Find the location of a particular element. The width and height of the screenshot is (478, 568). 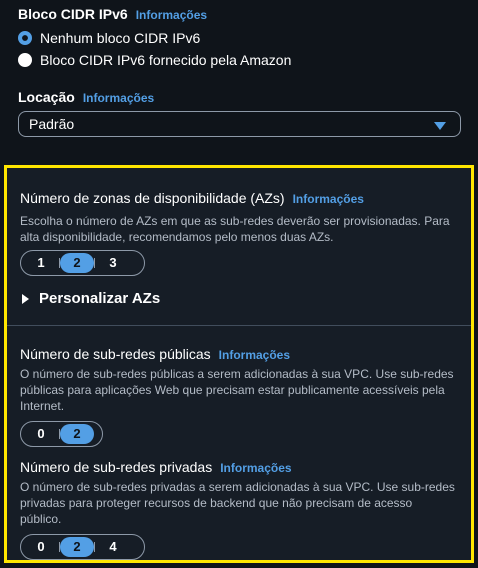

caret-down-icon is located at coordinates (440, 126).